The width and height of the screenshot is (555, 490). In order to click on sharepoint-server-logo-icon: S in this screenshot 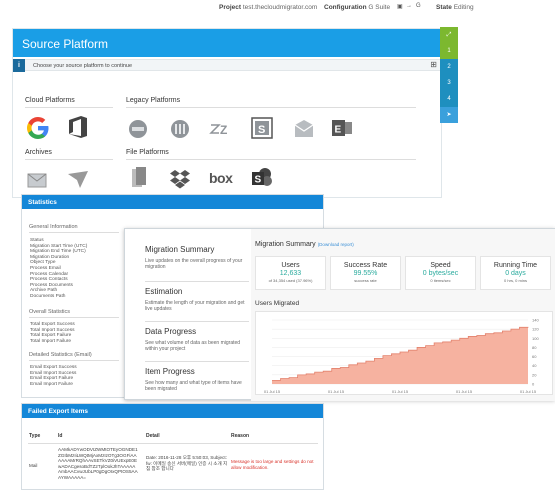, I will do `click(262, 128)`.